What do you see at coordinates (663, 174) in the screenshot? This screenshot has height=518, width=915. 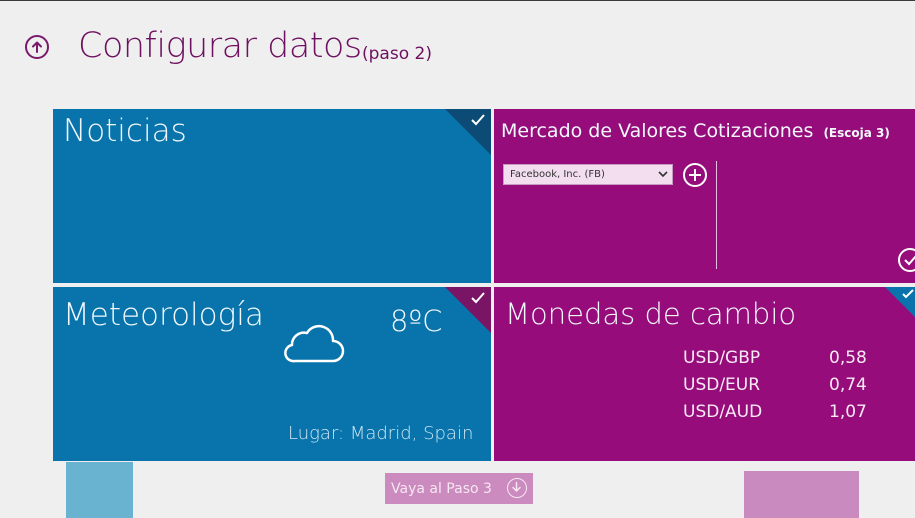 I see `chevron-down-icon` at bounding box center [663, 174].